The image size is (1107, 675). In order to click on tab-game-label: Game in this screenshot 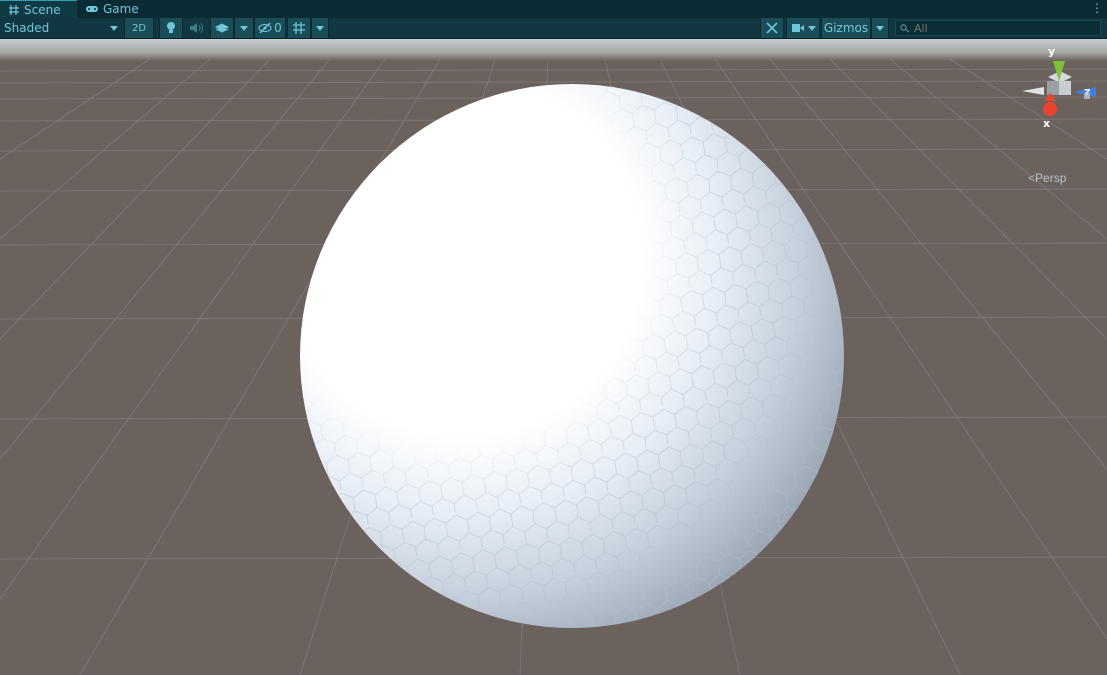, I will do `click(121, 9)`.